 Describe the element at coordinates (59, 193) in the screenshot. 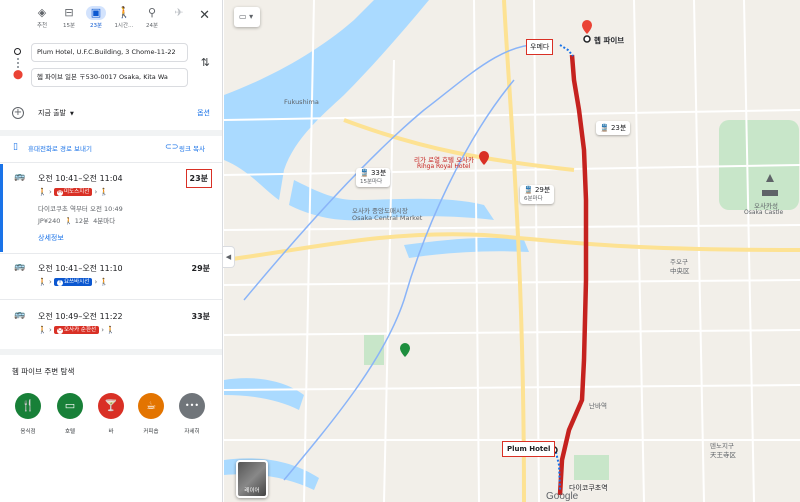

I see `metro-icon: M` at that location.